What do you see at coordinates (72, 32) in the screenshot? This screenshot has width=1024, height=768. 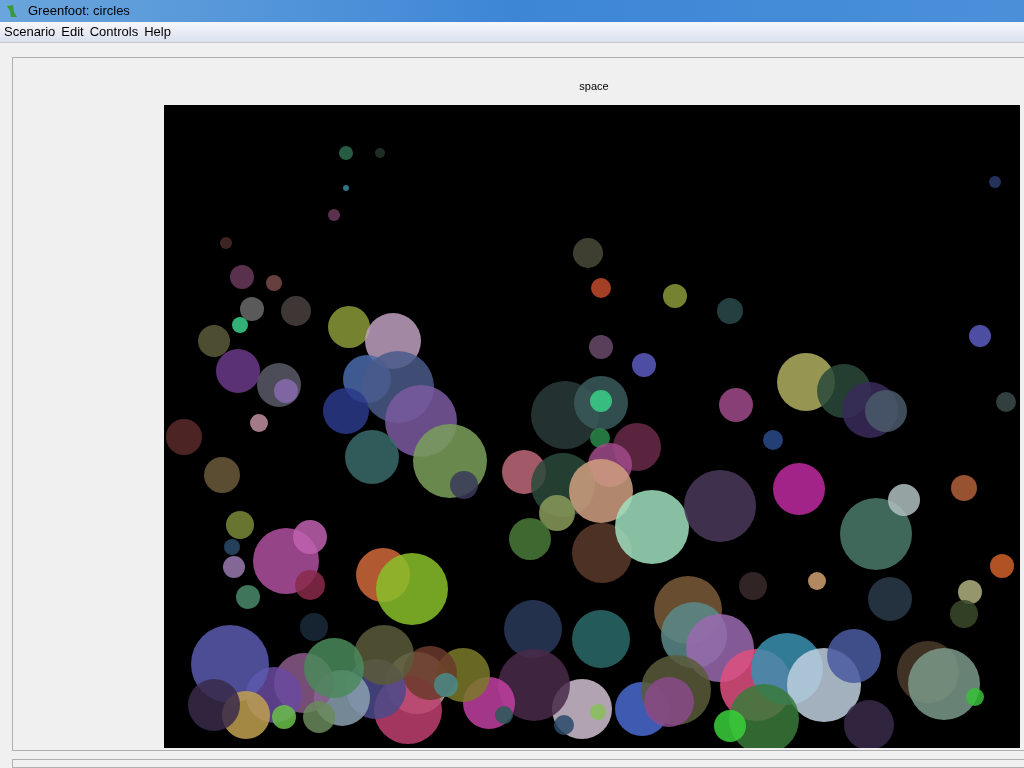 I see `menu-item: Edit` at bounding box center [72, 32].